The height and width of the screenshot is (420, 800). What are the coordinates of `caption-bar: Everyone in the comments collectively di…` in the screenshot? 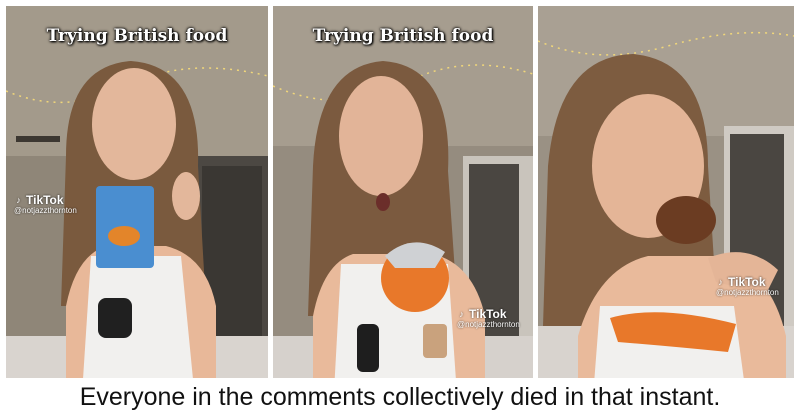 It's located at (400, 397).